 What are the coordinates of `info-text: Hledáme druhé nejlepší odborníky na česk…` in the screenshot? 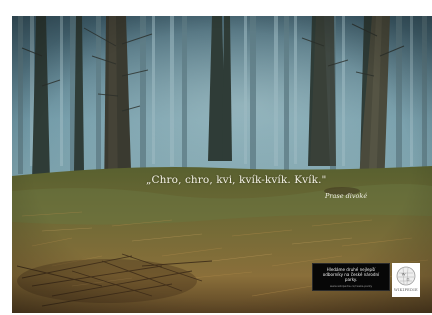 It's located at (351, 275).